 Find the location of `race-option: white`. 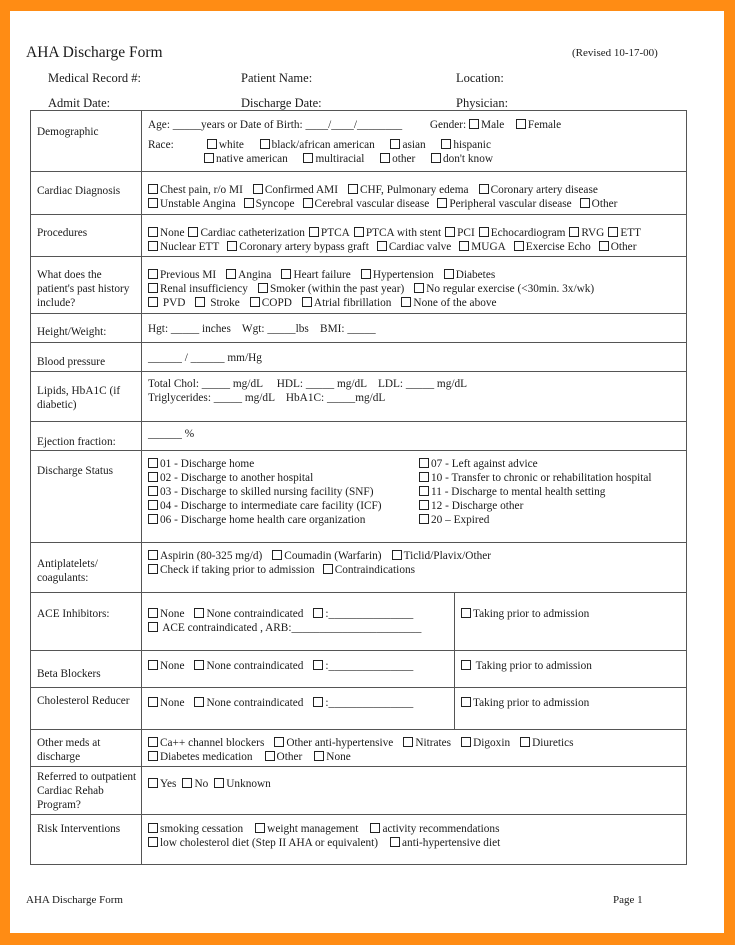

race-option: white is located at coordinates (225, 145).